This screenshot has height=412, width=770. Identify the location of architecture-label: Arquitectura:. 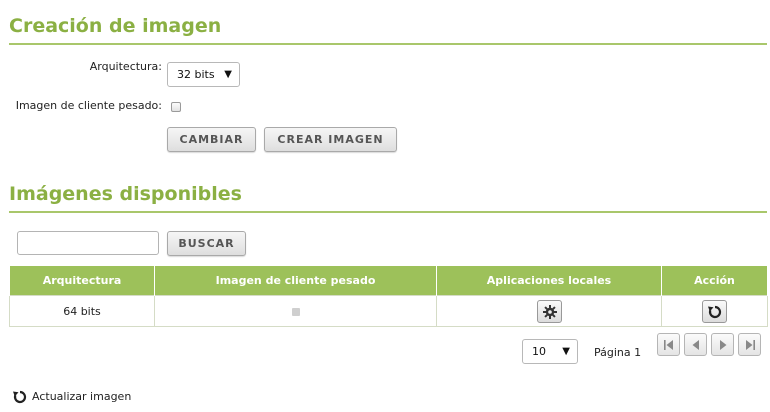
(125, 66).